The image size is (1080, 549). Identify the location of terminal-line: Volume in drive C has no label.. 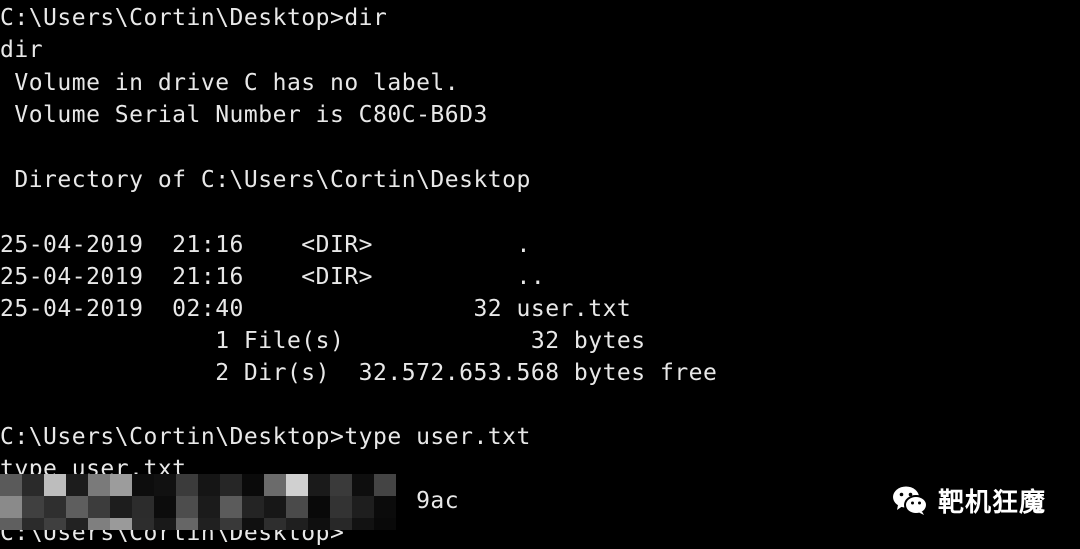
(230, 83).